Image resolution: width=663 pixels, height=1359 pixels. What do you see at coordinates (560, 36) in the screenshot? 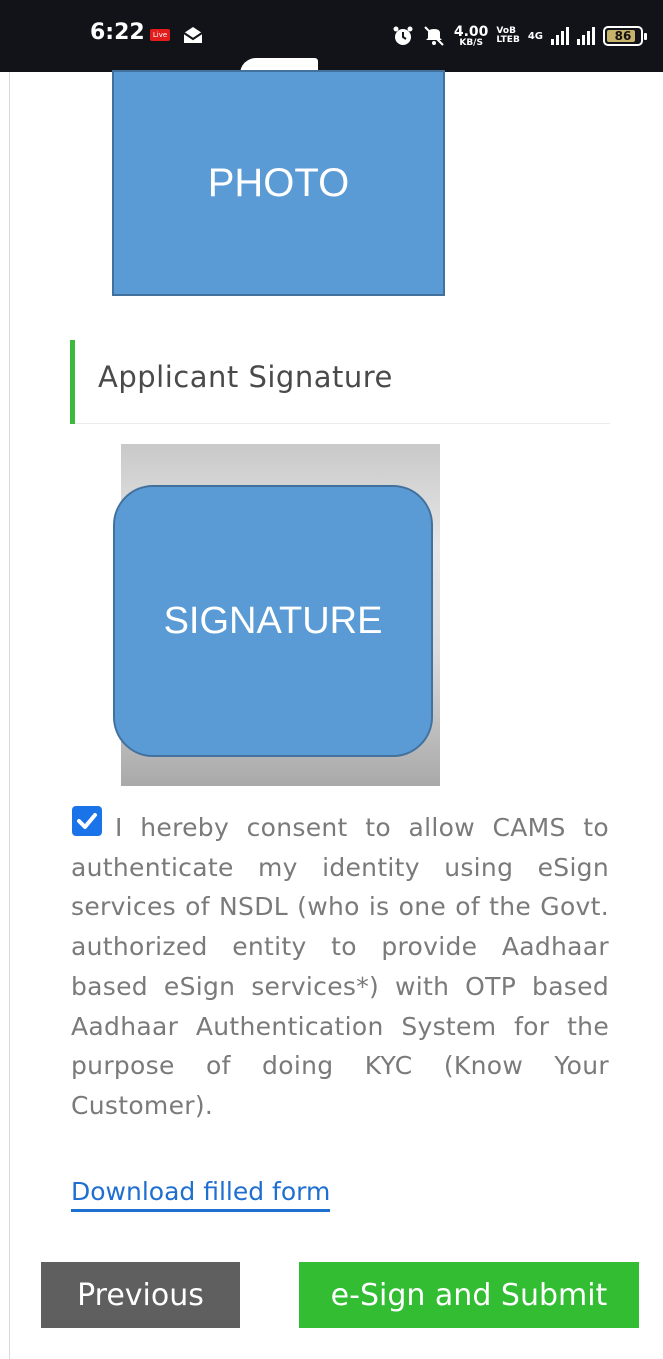
I see `signal-bars-icon` at bounding box center [560, 36].